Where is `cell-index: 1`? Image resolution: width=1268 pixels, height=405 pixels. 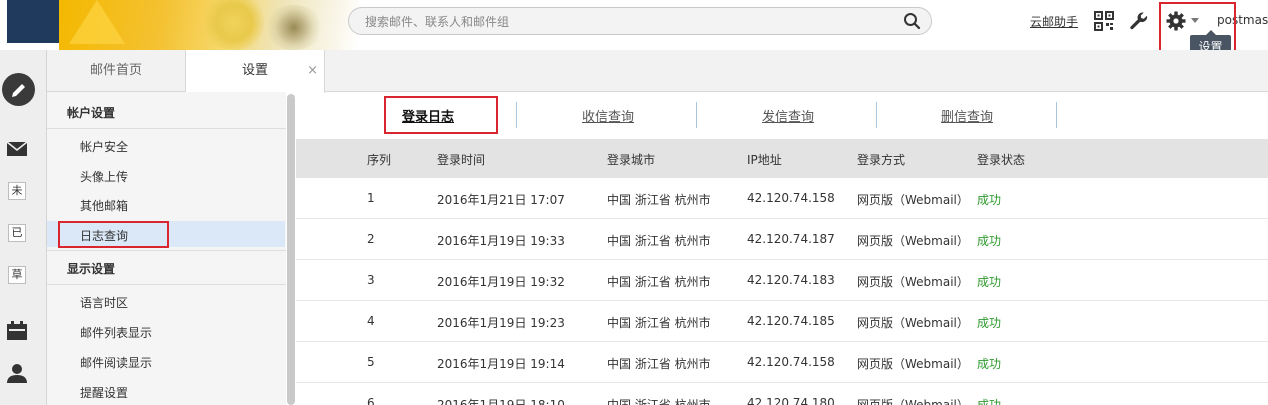
cell-index: 1 is located at coordinates (371, 198).